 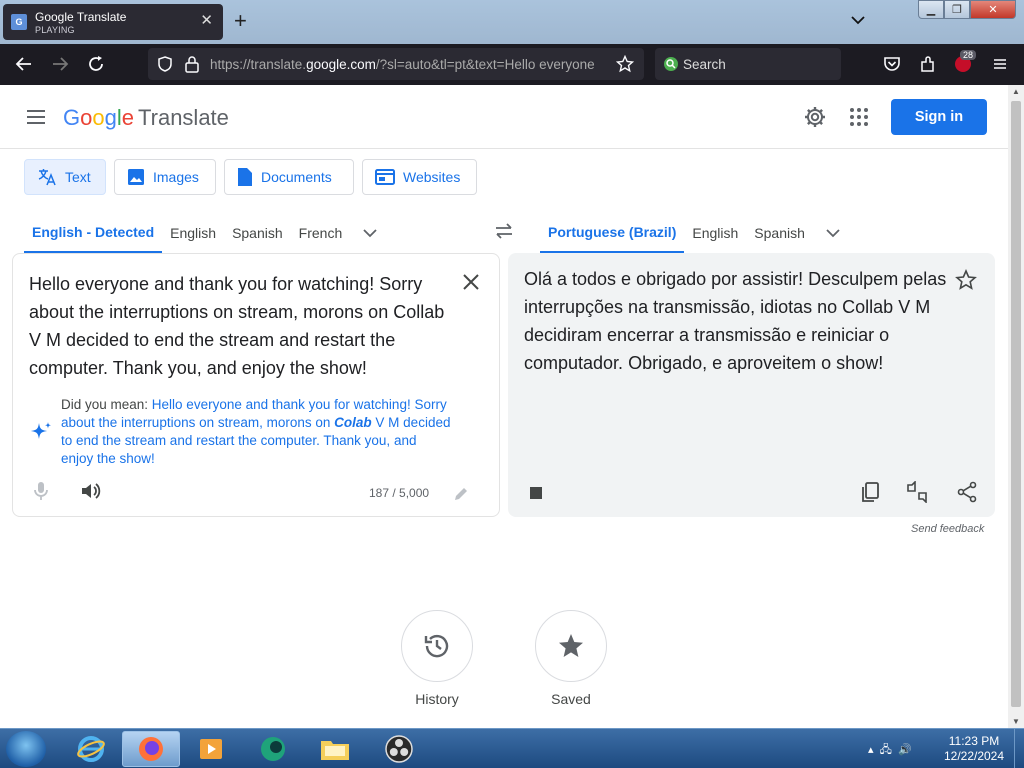 I want to click on menu-icon, so click(x=1000, y=64).